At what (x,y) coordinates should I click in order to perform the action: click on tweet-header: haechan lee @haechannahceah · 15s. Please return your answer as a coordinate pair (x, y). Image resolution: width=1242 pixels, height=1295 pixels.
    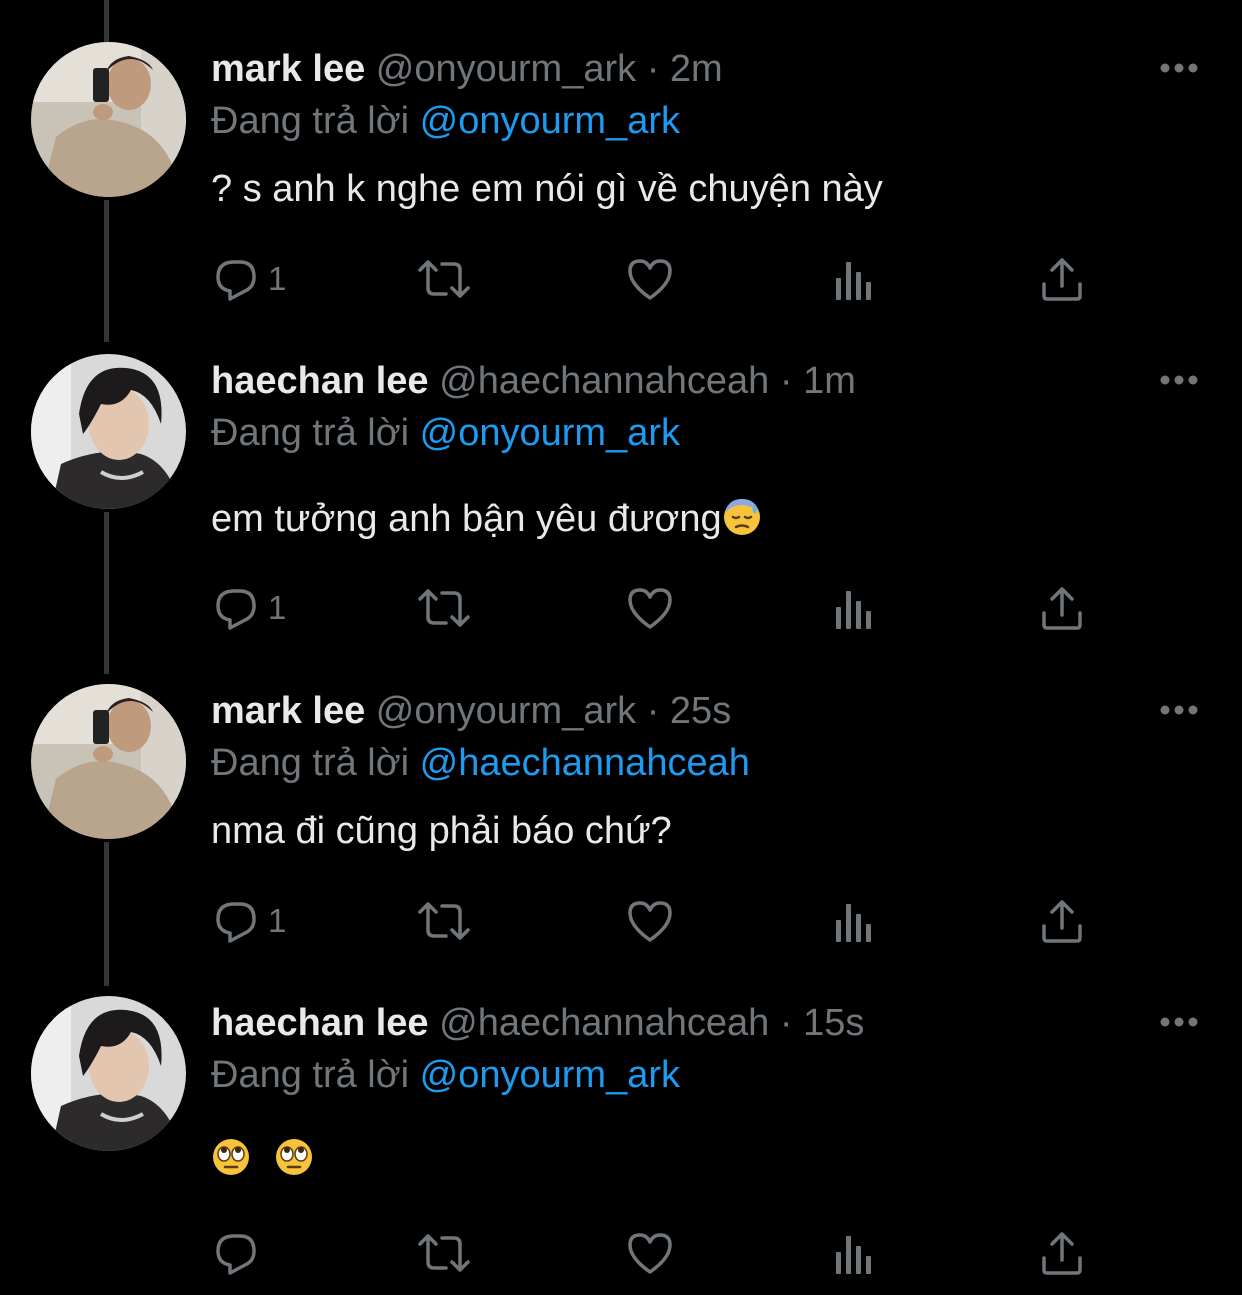
    Looking at the image, I should click on (537, 1023).